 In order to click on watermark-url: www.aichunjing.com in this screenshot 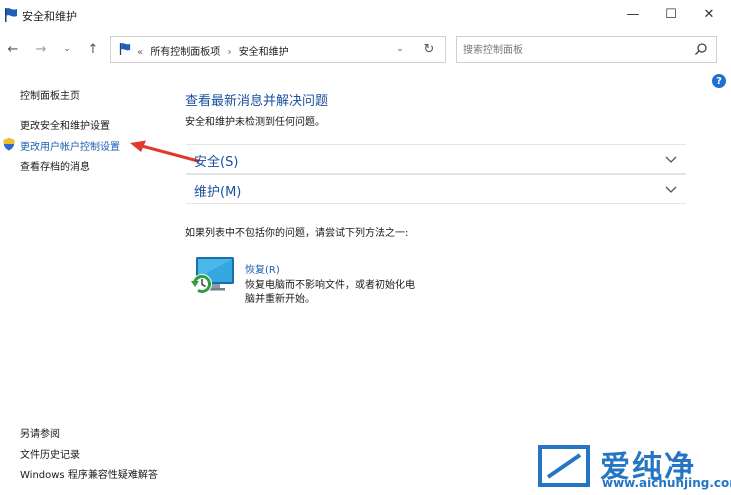, I will do `click(666, 483)`.